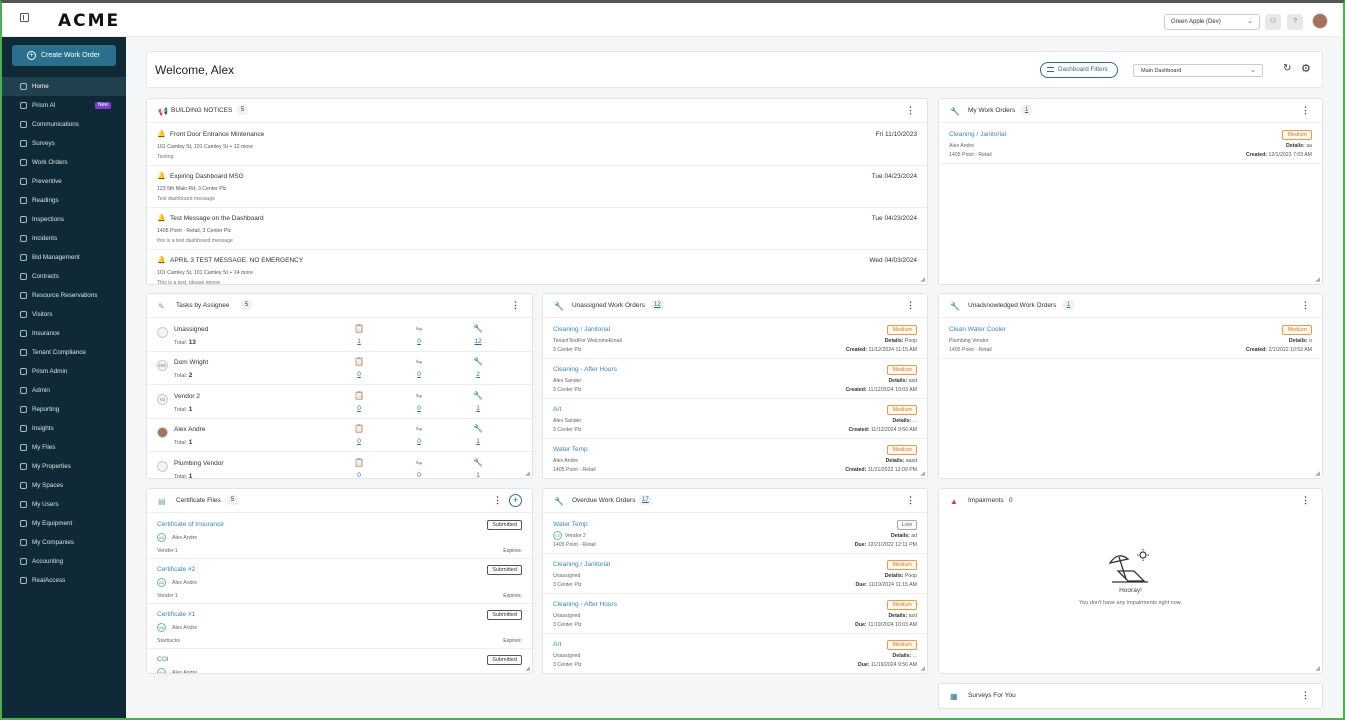  Describe the element at coordinates (1287, 68) in the screenshot. I see `refresh-icon: ↻` at that location.